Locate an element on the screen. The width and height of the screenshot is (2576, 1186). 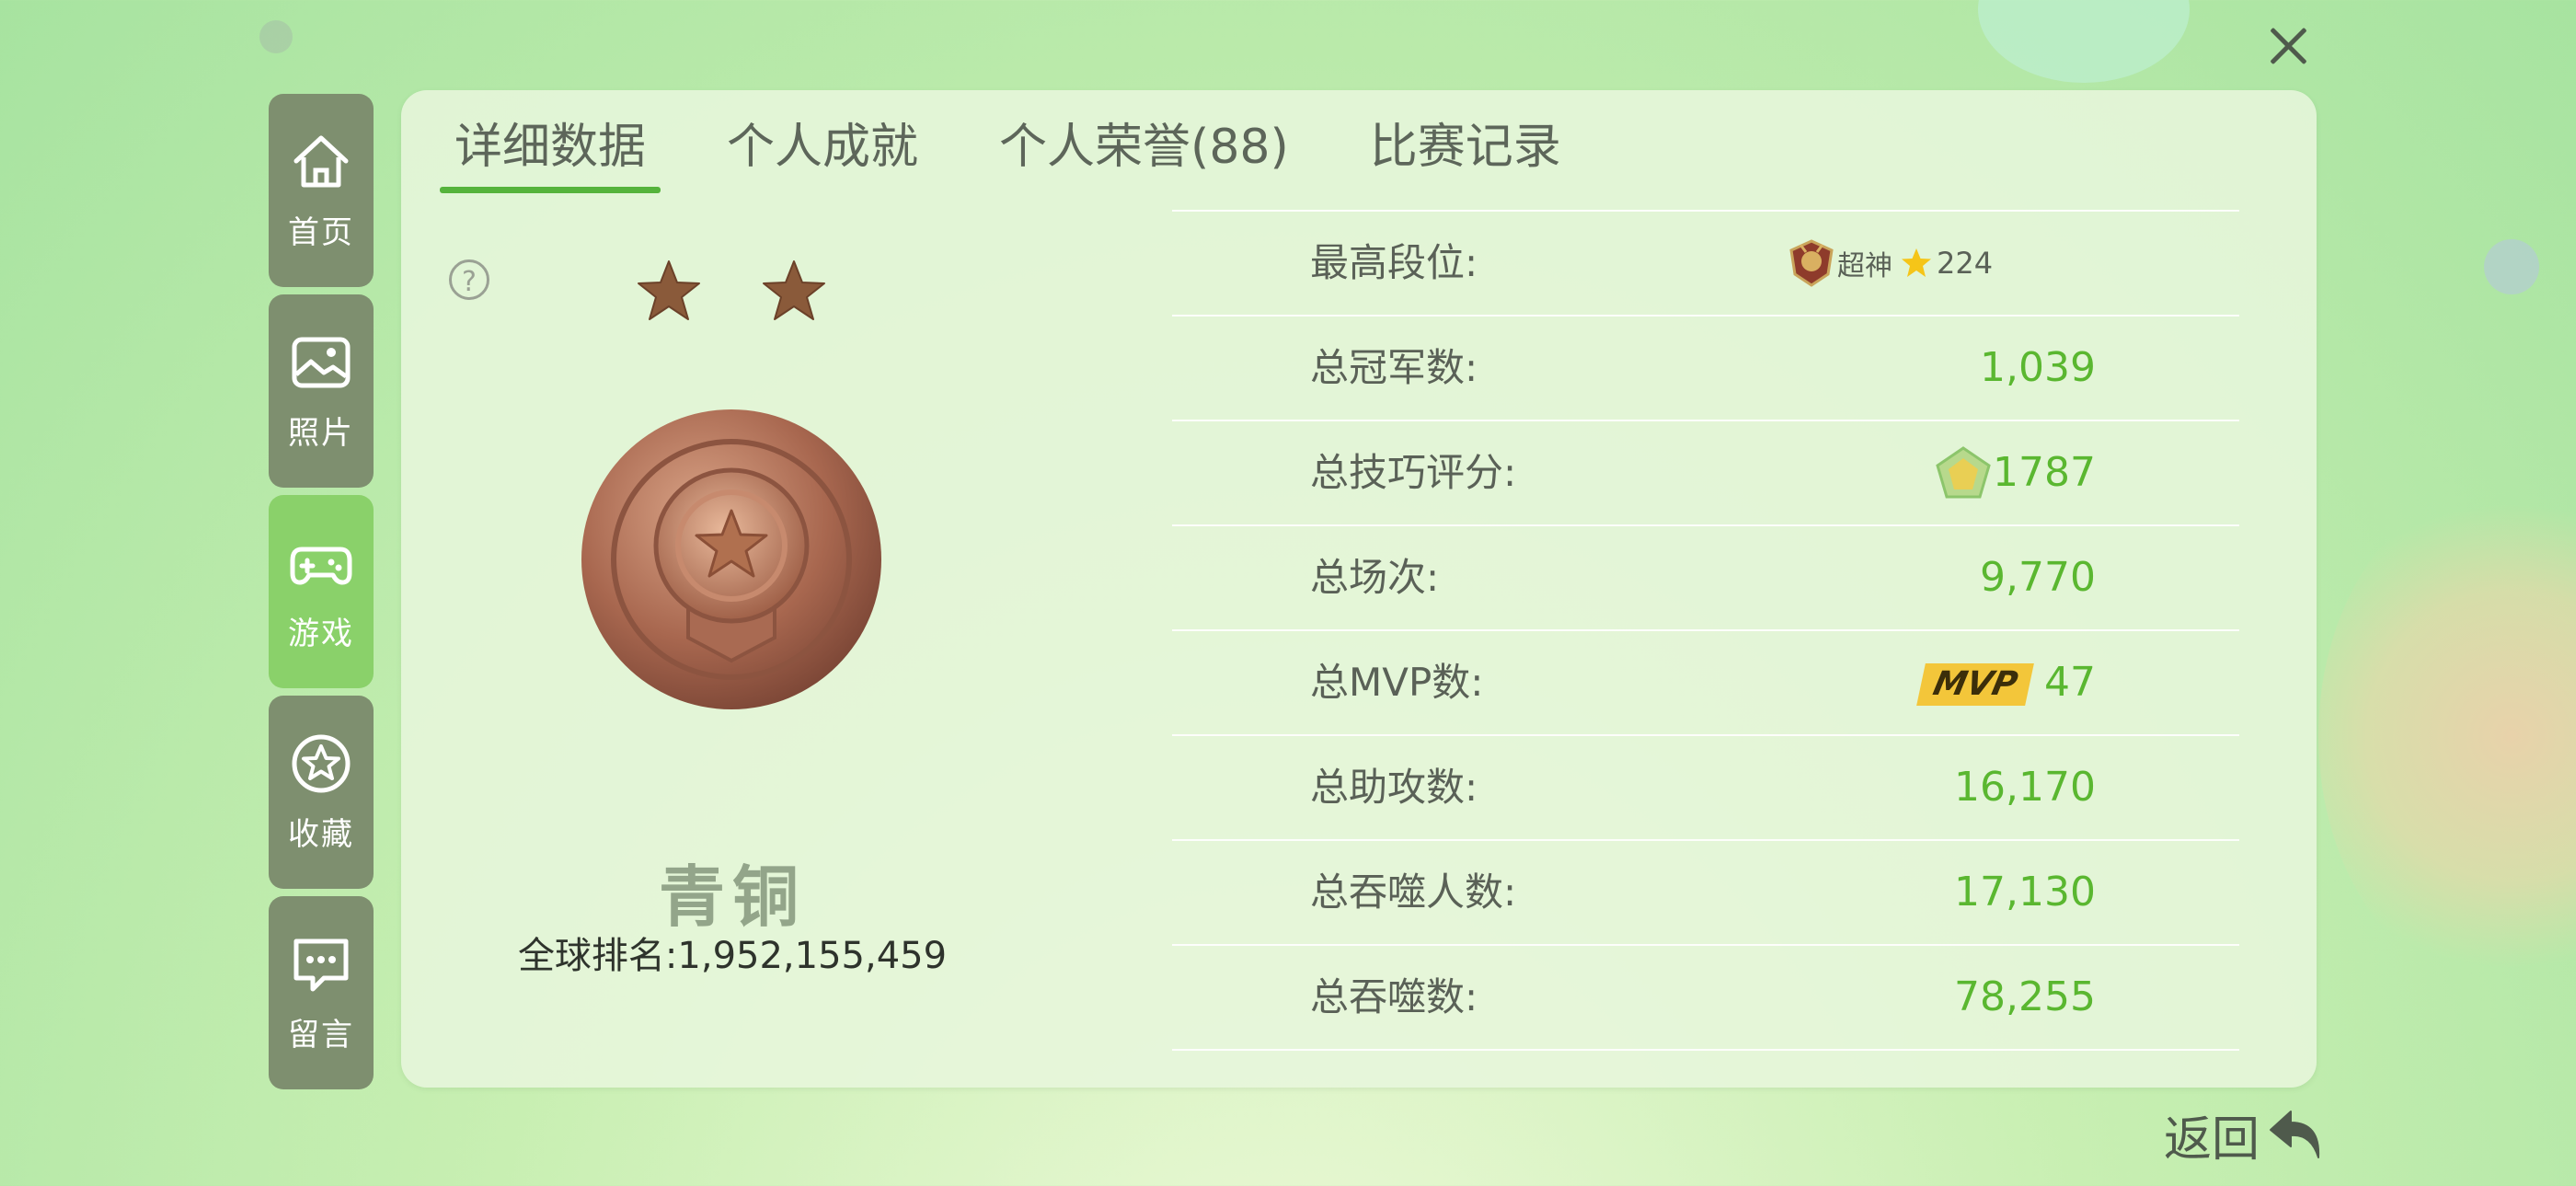
stat-row-skill-score: 总技巧评分: 1787 is located at coordinates (1705, 472).